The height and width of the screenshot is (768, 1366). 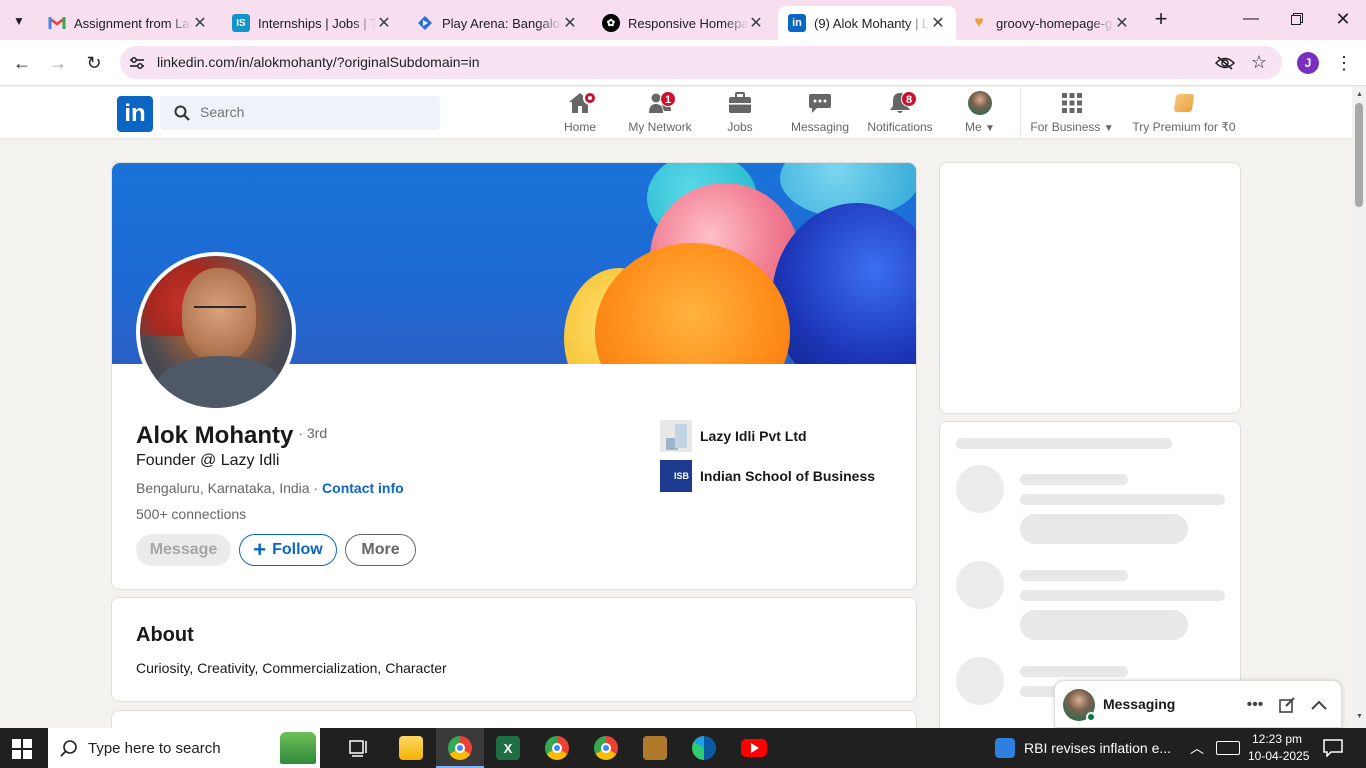 What do you see at coordinates (317, 23) in the screenshot?
I see `tab-title: Internships | Jobs | Tra` at bounding box center [317, 23].